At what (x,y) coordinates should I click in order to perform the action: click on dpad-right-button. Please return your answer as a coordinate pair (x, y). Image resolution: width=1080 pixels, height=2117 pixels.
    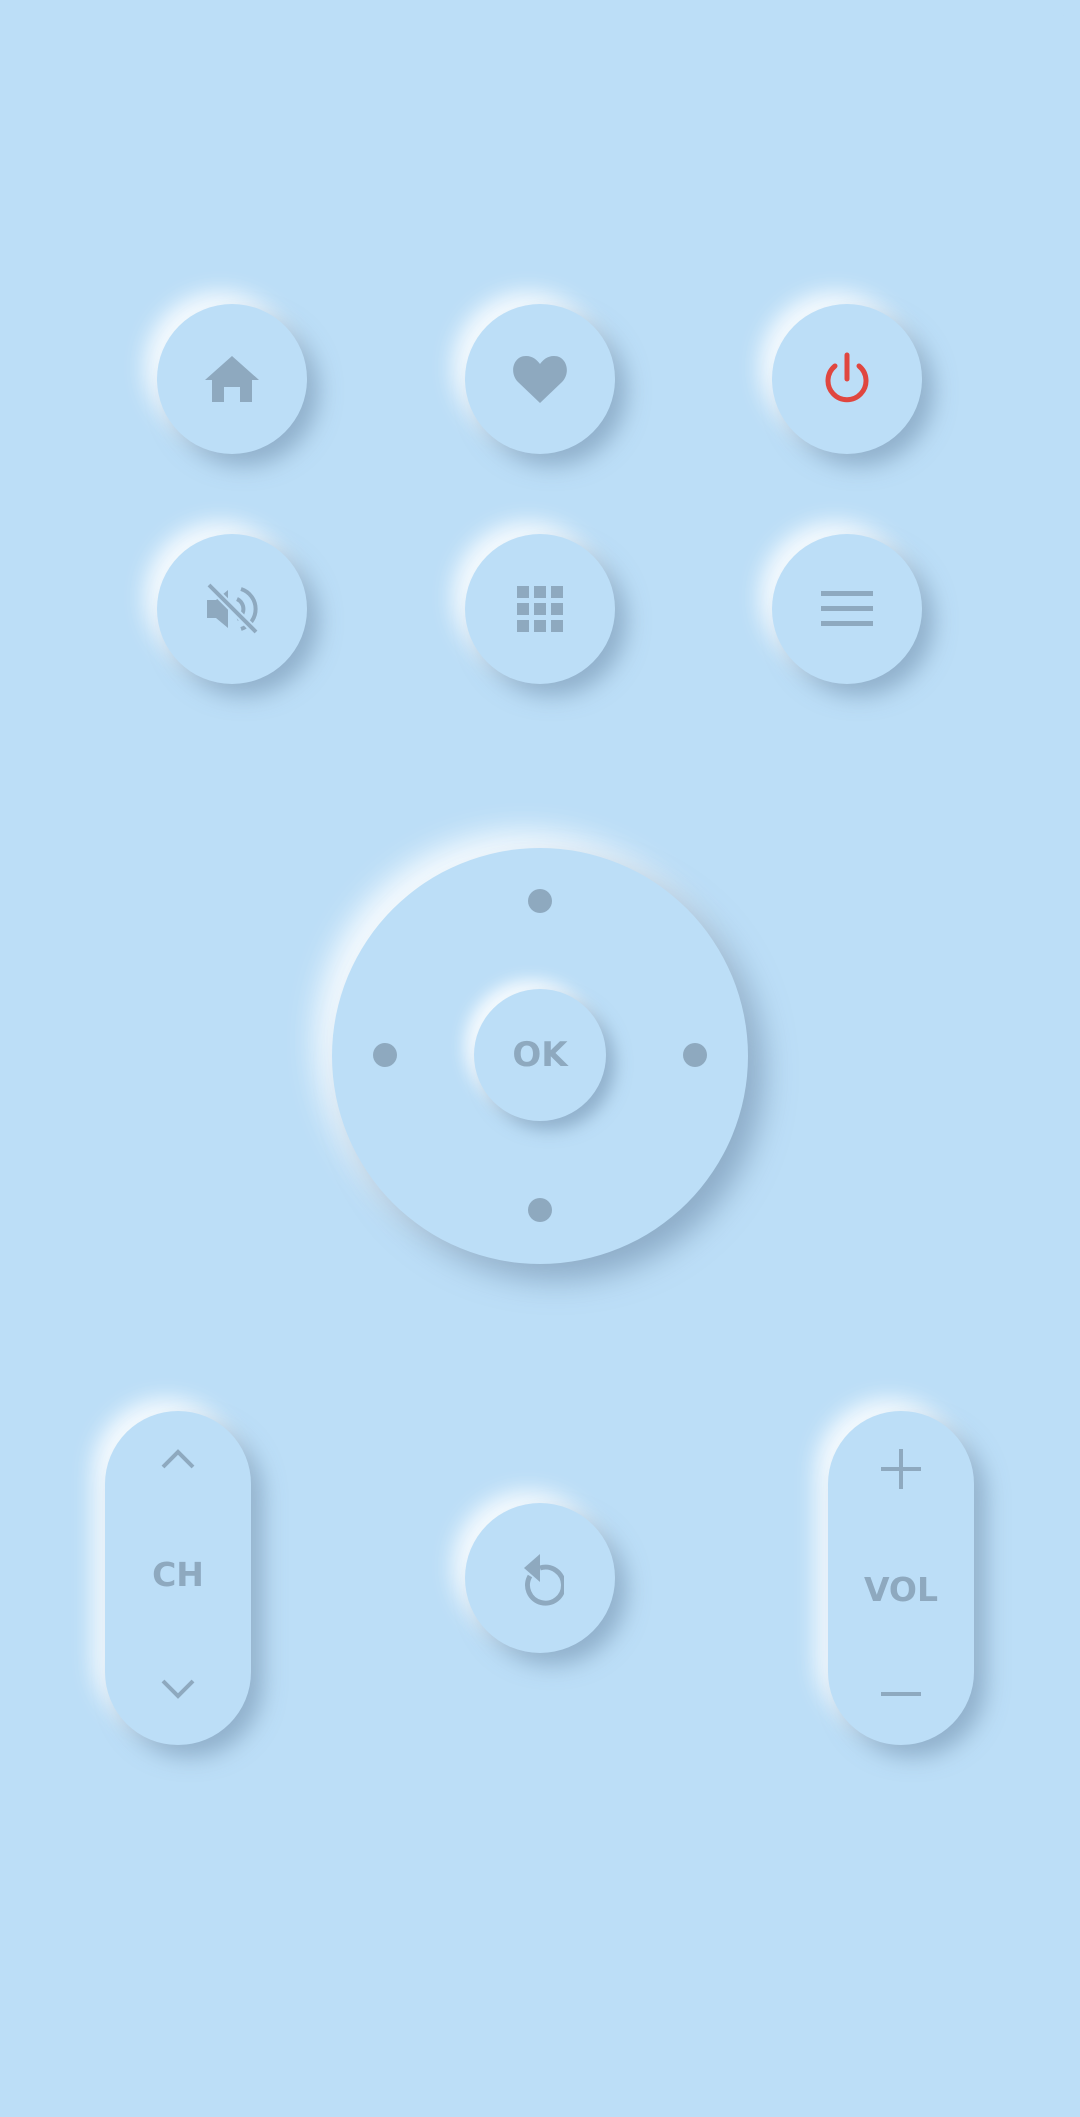
    Looking at the image, I should click on (695, 1055).